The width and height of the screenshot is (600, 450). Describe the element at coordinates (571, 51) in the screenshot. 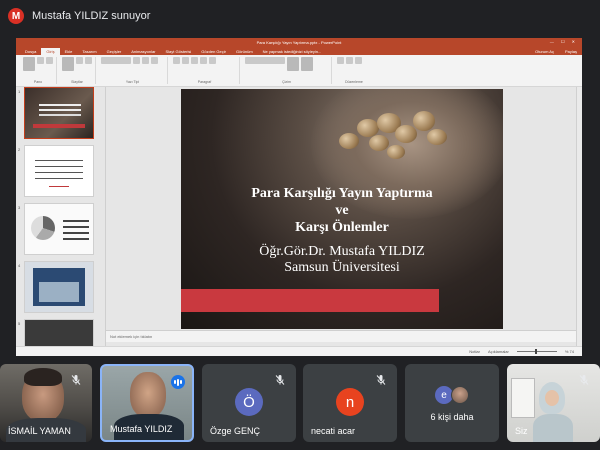

I see `share-button: Paylaş` at that location.